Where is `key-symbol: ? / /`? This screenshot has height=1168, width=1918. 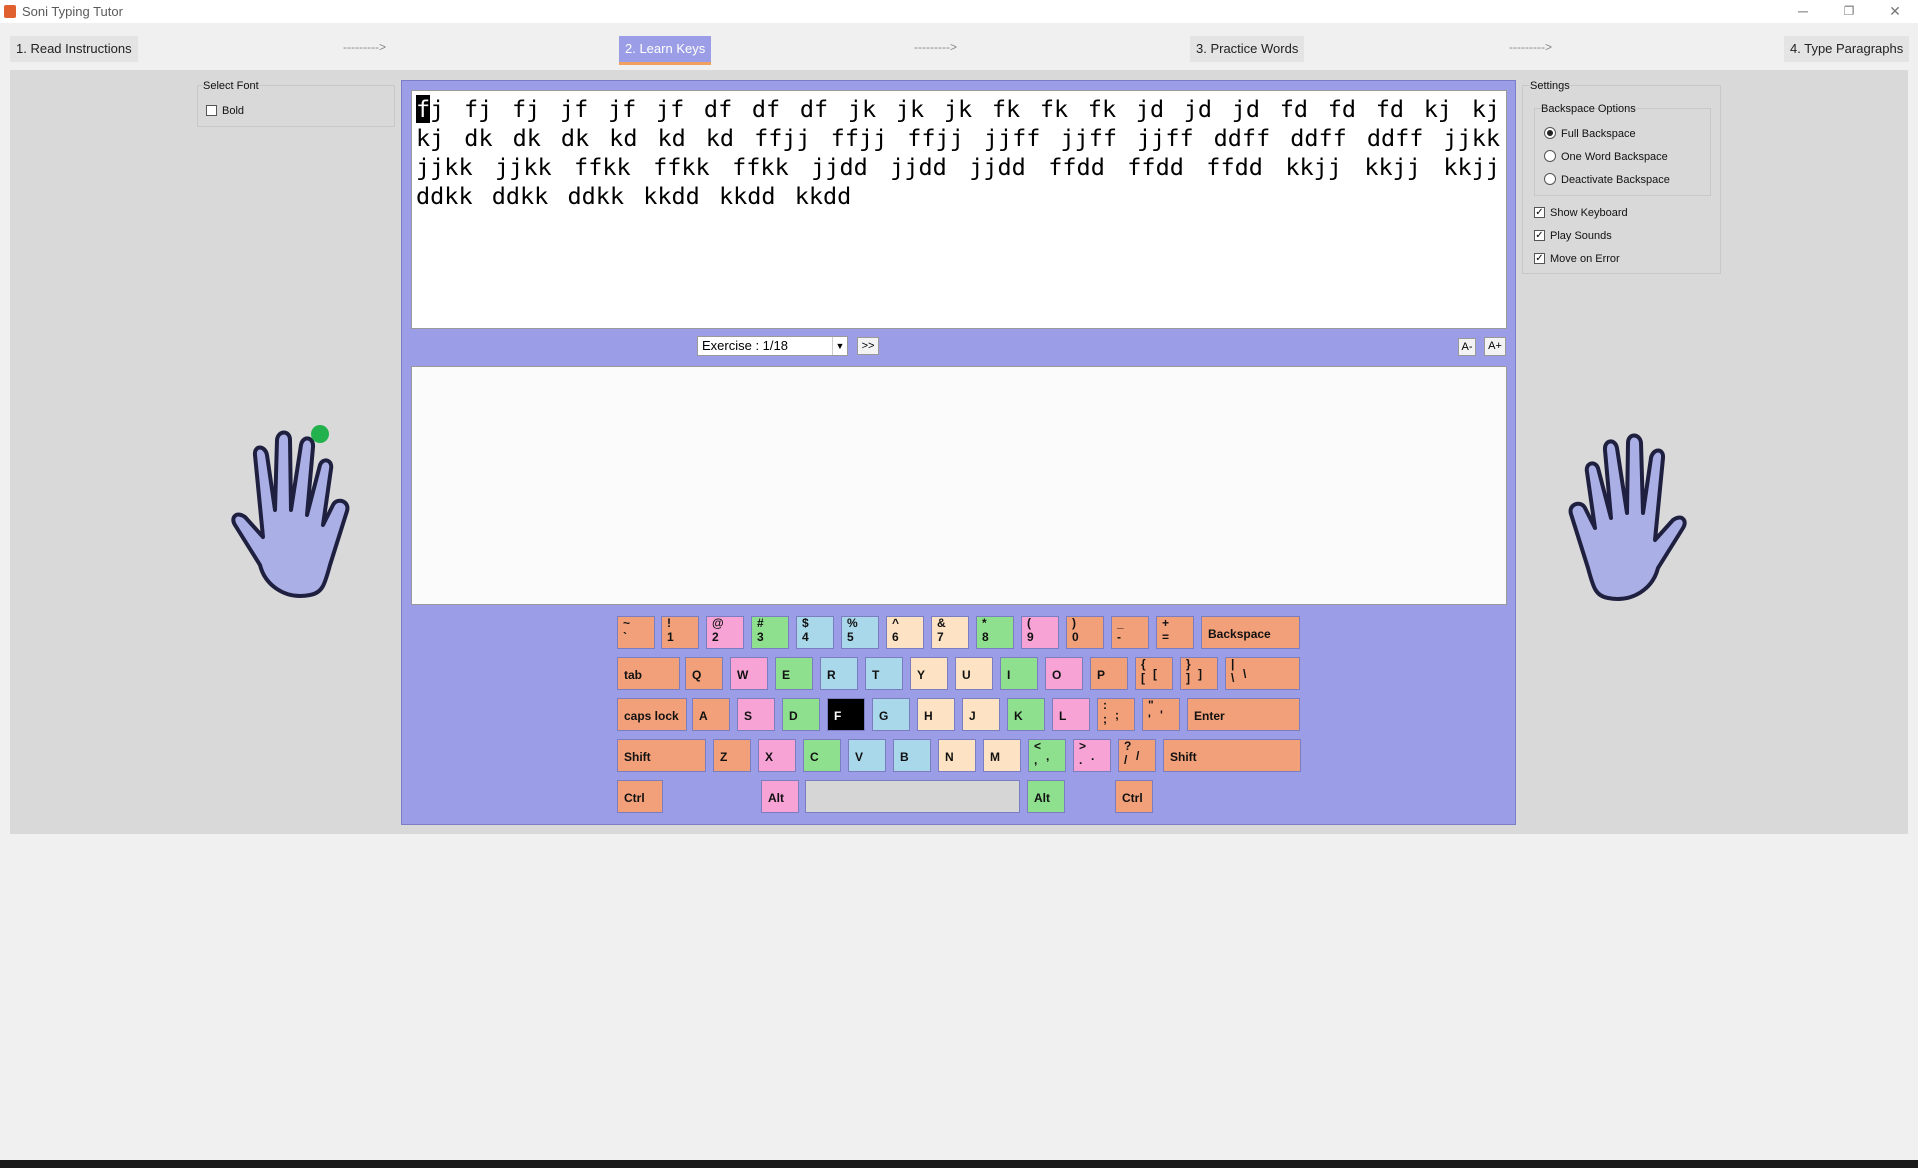 key-symbol: ? / / is located at coordinates (1137, 755).